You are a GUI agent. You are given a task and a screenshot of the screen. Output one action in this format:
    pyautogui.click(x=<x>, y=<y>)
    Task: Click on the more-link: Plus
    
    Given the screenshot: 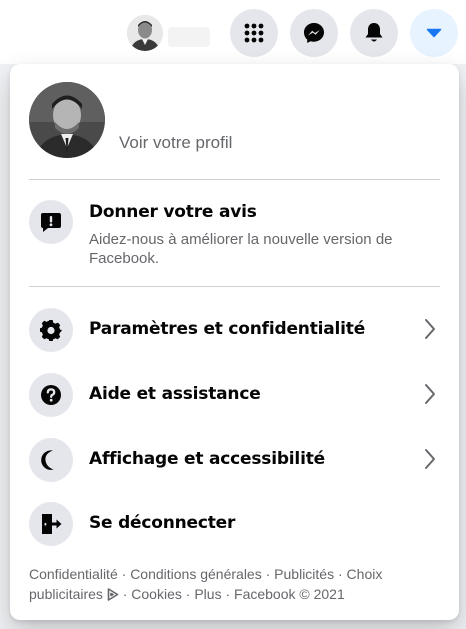 What is the action you would take?
    pyautogui.click(x=207, y=594)
    